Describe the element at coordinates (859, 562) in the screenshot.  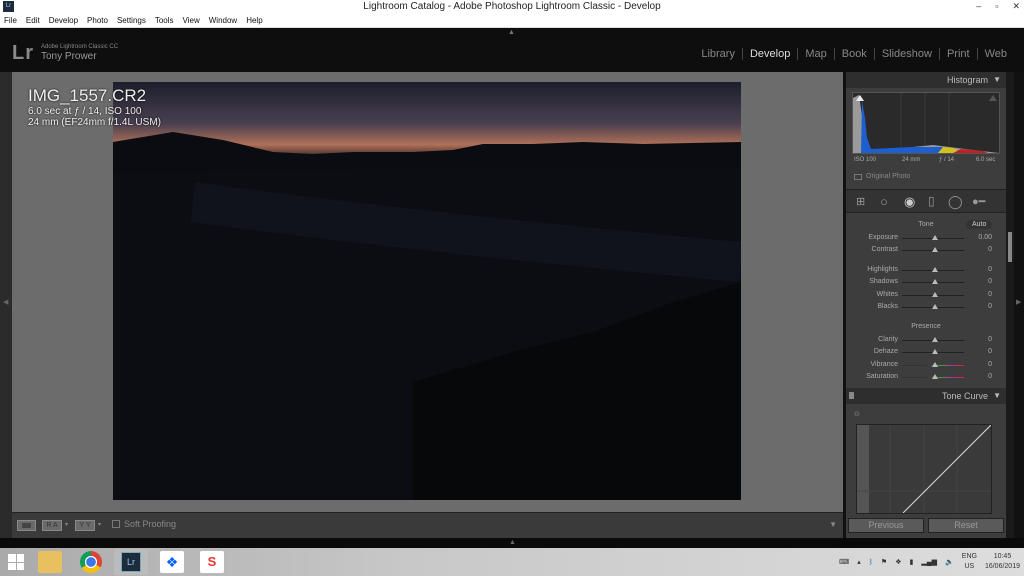
I see `show-hidden-icons: ▴` at that location.